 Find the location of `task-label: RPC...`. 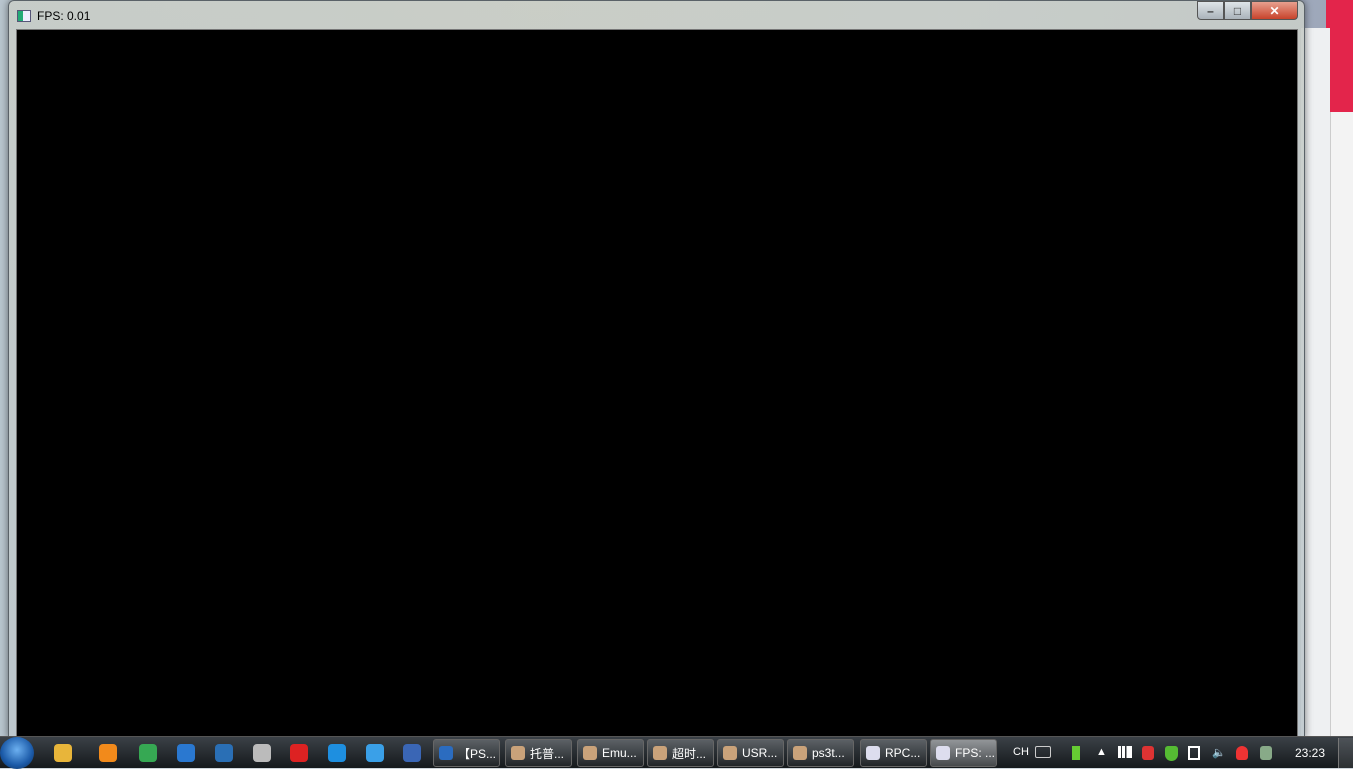

task-label: RPC... is located at coordinates (903, 753).